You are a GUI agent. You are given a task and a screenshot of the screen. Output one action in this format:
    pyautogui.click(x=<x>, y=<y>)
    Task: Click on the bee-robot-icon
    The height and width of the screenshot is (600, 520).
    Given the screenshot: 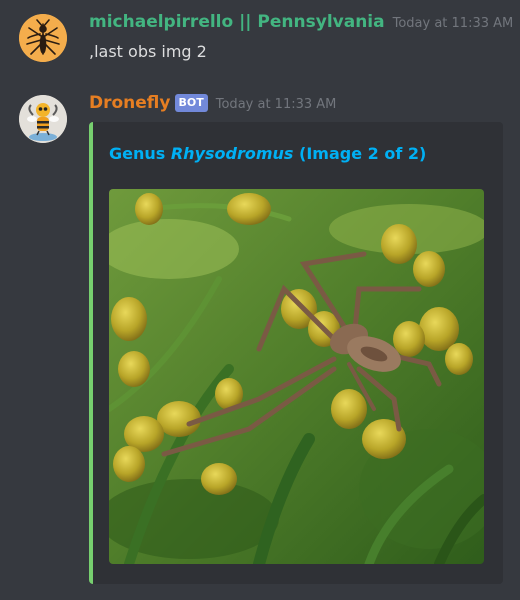 What is the action you would take?
    pyautogui.click(x=43, y=119)
    